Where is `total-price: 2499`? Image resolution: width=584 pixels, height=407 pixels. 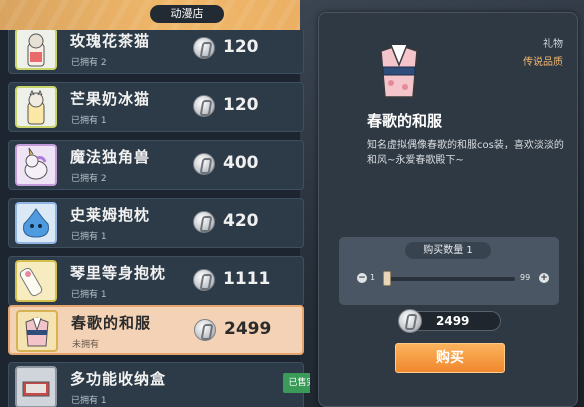
total-price: 2499 is located at coordinates (449, 321).